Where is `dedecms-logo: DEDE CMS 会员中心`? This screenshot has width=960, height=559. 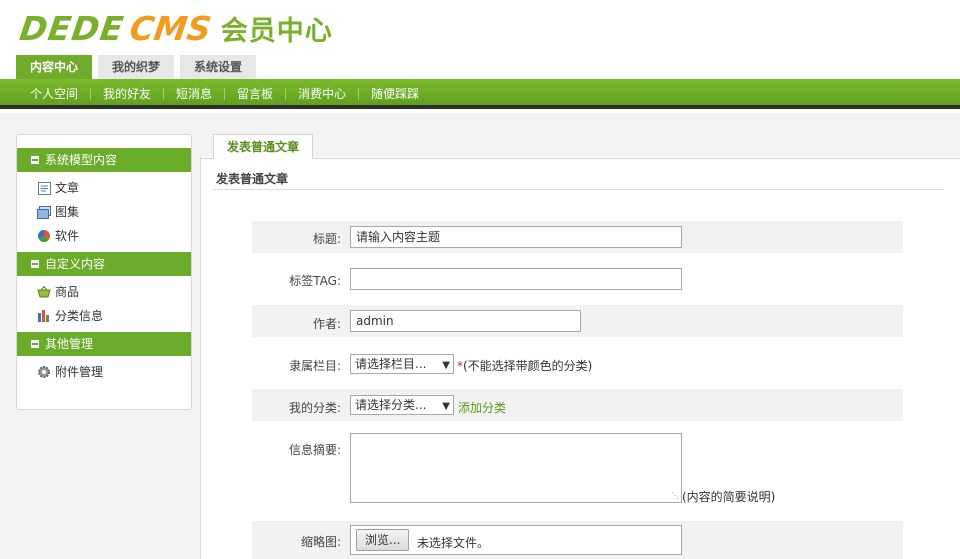
dedecms-logo: DEDE CMS 会员中心 is located at coordinates (175, 28).